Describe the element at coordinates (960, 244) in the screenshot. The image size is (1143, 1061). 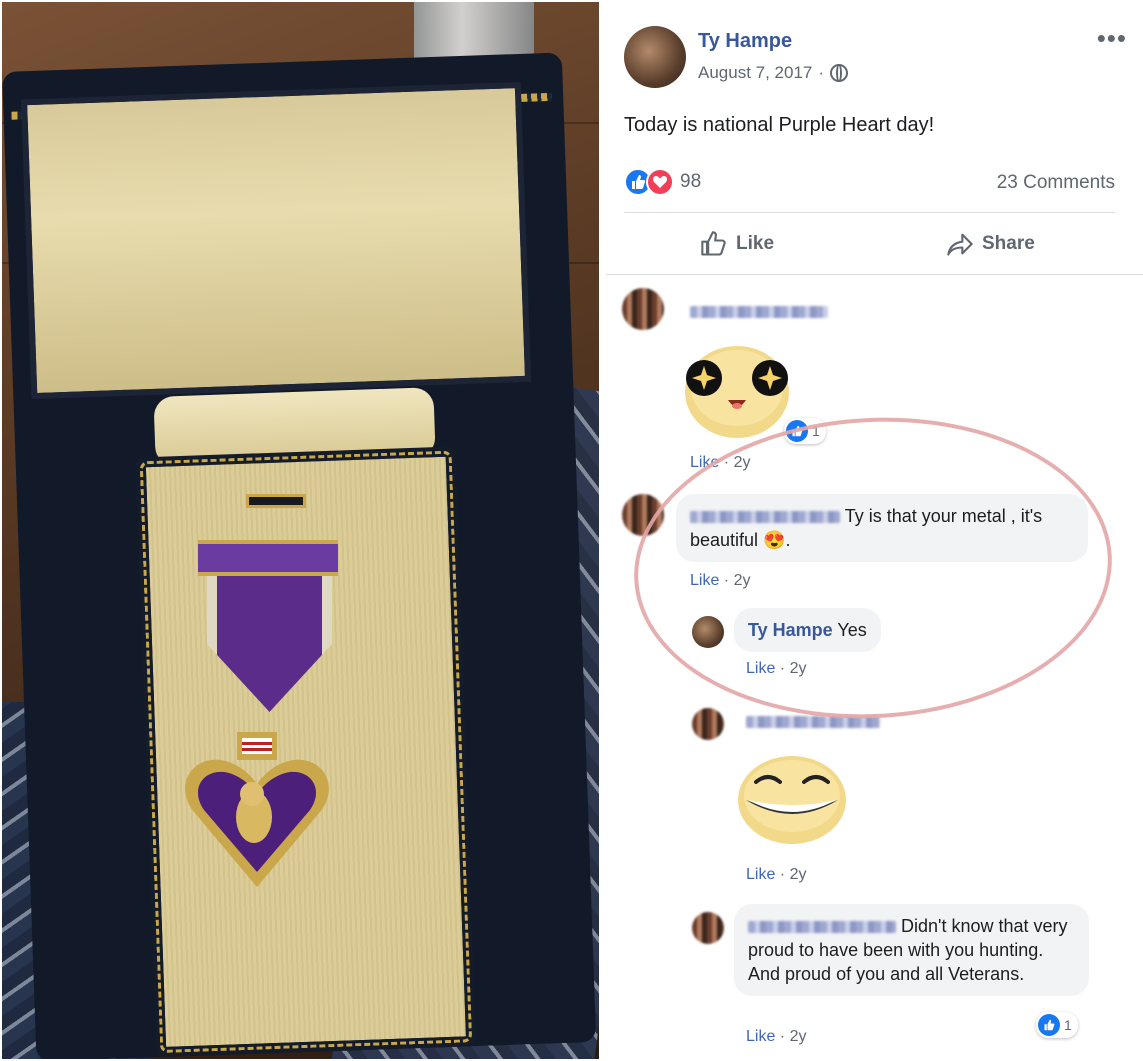
I see `share-arrow-icon` at that location.